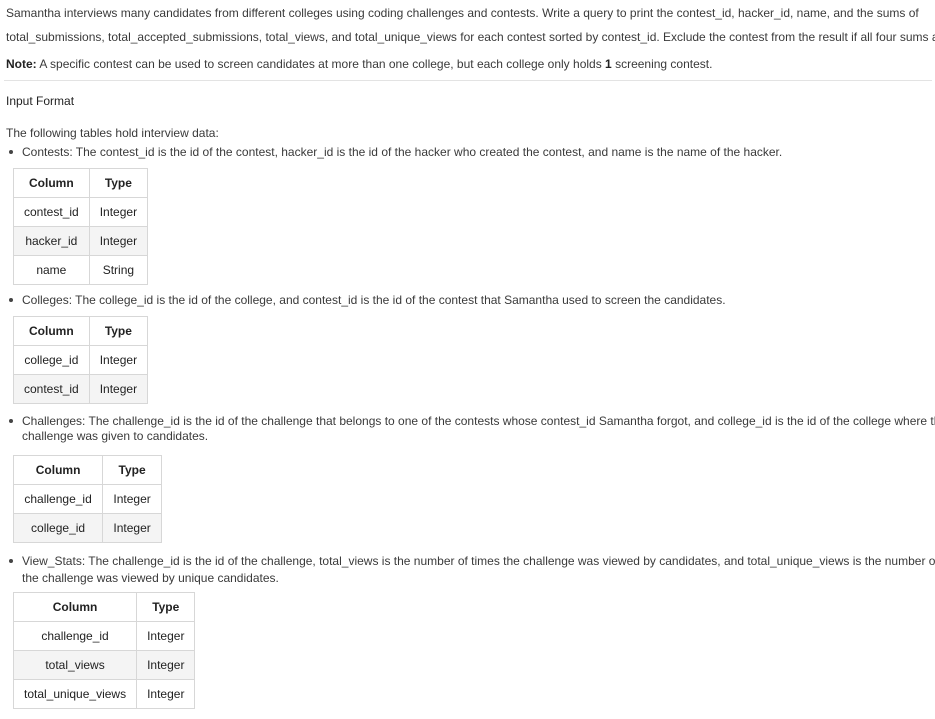 The height and width of the screenshot is (719, 935). I want to click on input-format-heading: Input Format, so click(40, 101).